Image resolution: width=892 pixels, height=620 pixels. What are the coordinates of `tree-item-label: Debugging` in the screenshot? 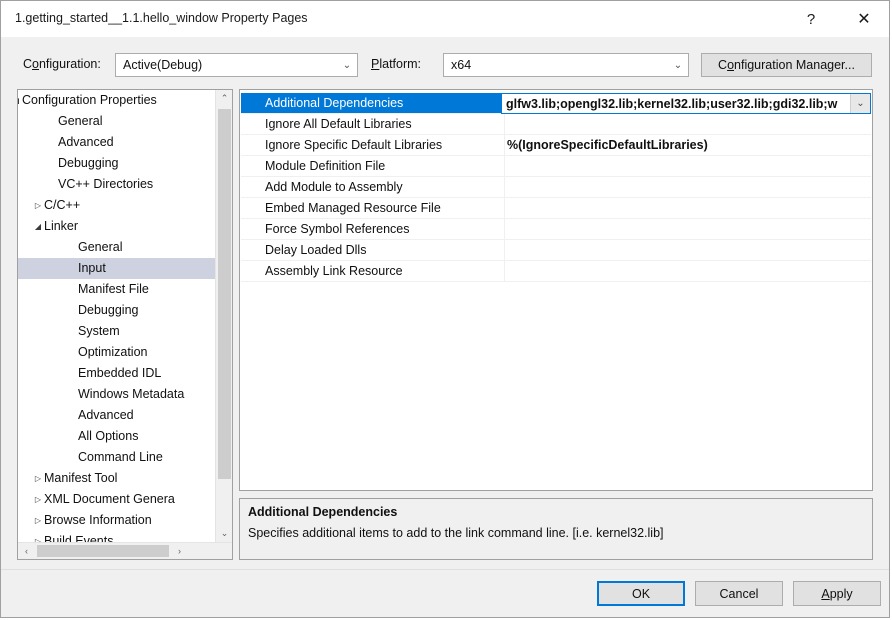 It's located at (108, 310).